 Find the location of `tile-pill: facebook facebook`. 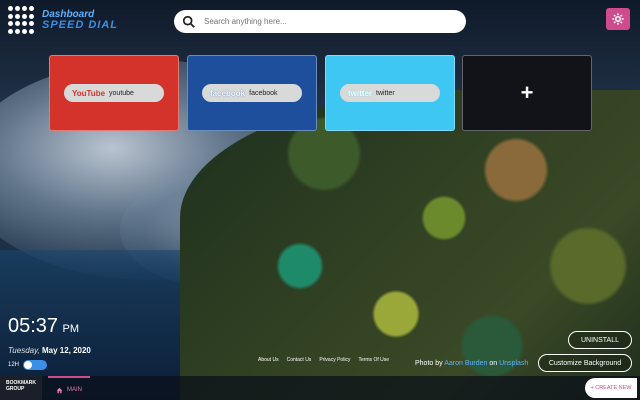

tile-pill: facebook facebook is located at coordinates (252, 93).